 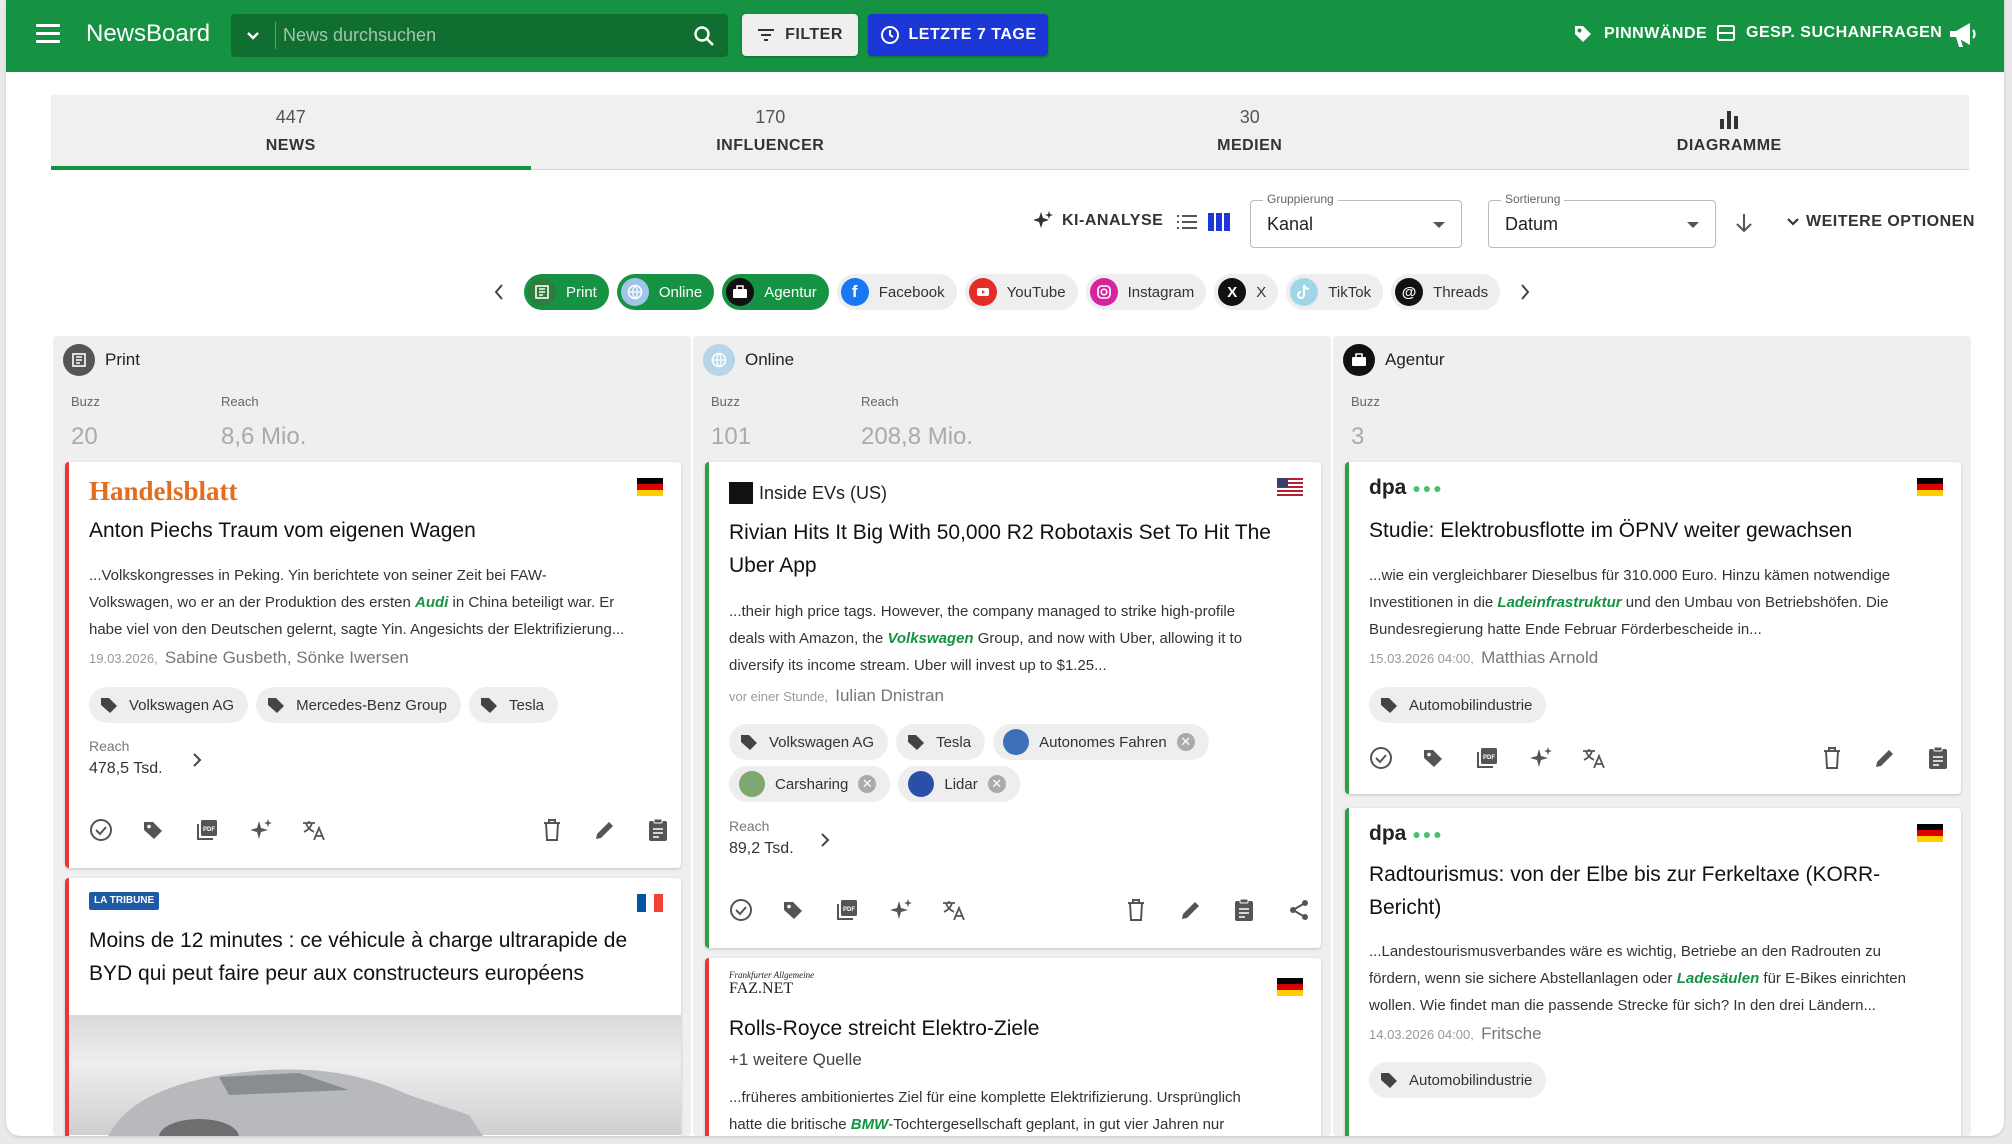 What do you see at coordinates (145, 758) in the screenshot?
I see `card-reach: Reach 478,5 Tsd.` at bounding box center [145, 758].